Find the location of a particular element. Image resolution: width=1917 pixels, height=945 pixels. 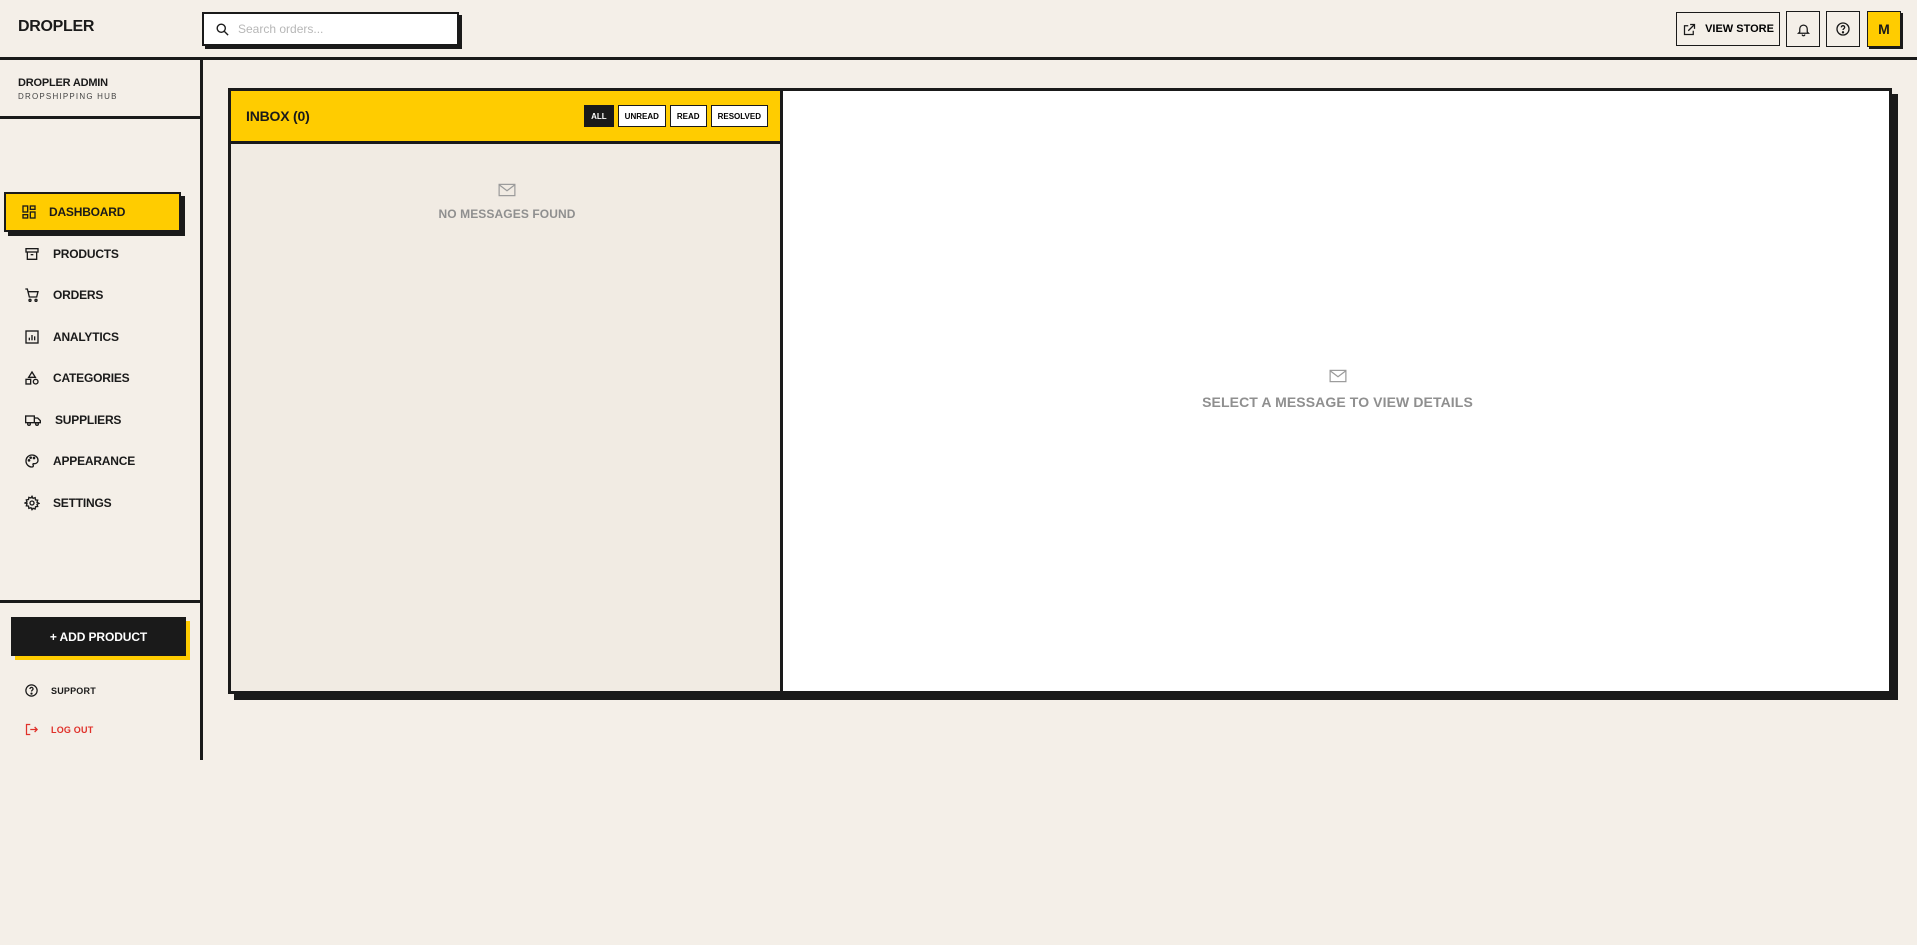

add-product-button: + ADD PRODUCT is located at coordinates (98, 636).